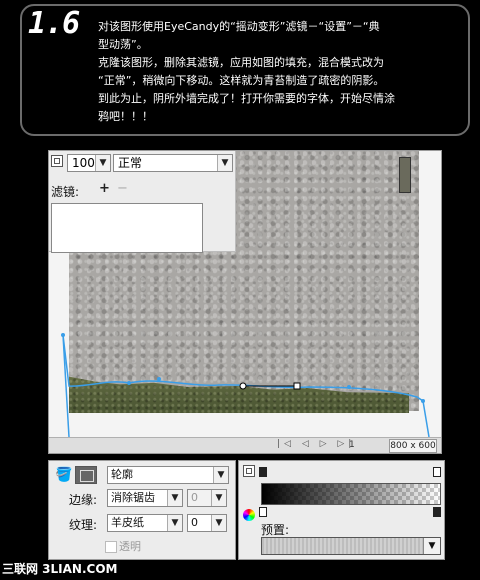 This screenshot has width=480, height=580. What do you see at coordinates (123, 44) in the screenshot?
I see `instruction-line: 型动荡”。` at bounding box center [123, 44].